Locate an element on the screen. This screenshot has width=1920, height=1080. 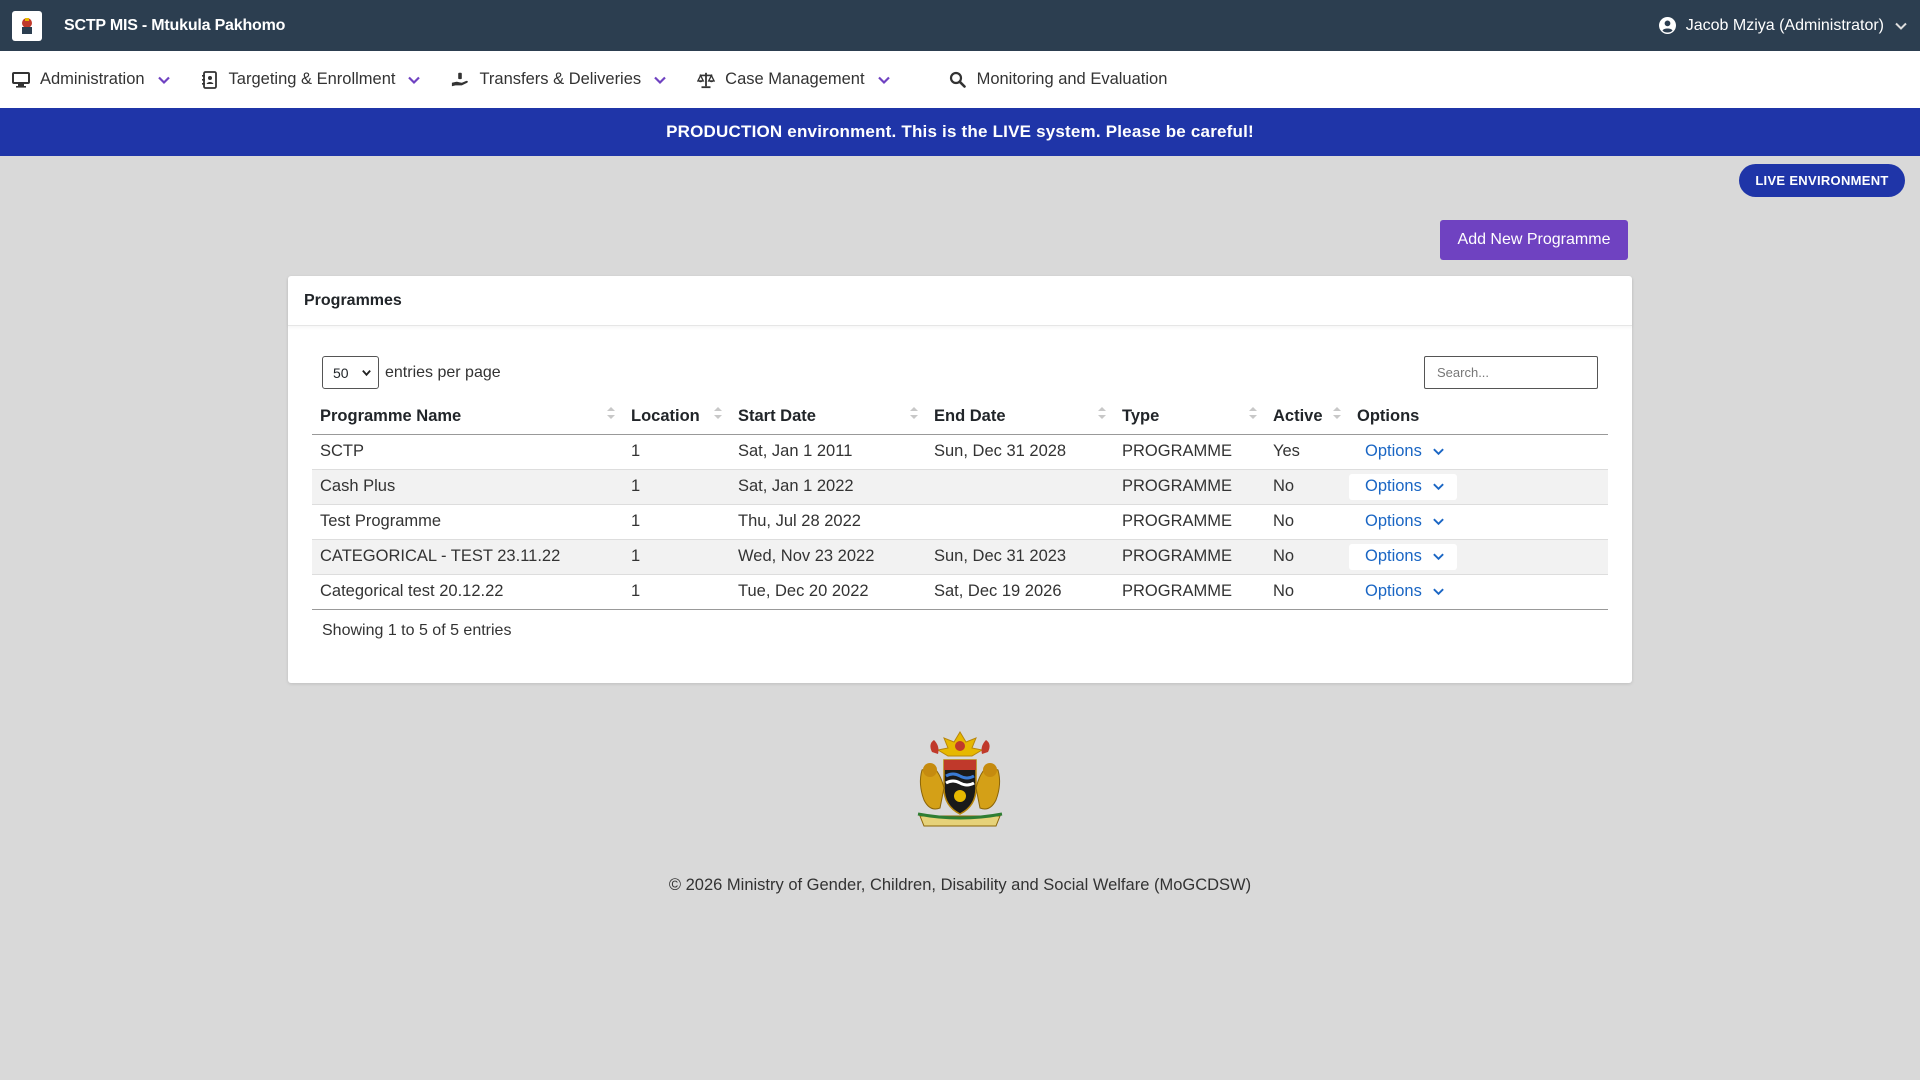
cell-start-date: Sat, Jan 1 2011 is located at coordinates (828, 452).